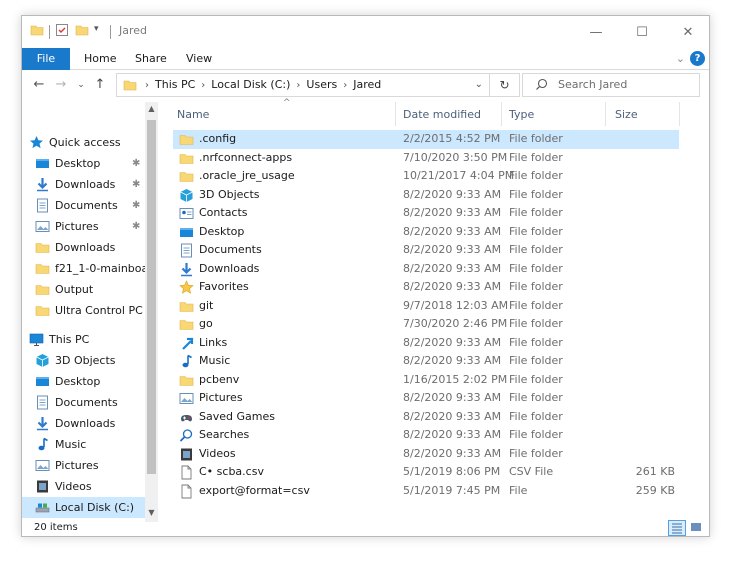 This screenshot has width=730, height=561. Describe the element at coordinates (151, 108) in the screenshot. I see `scroll-up-icon: ▲` at that location.